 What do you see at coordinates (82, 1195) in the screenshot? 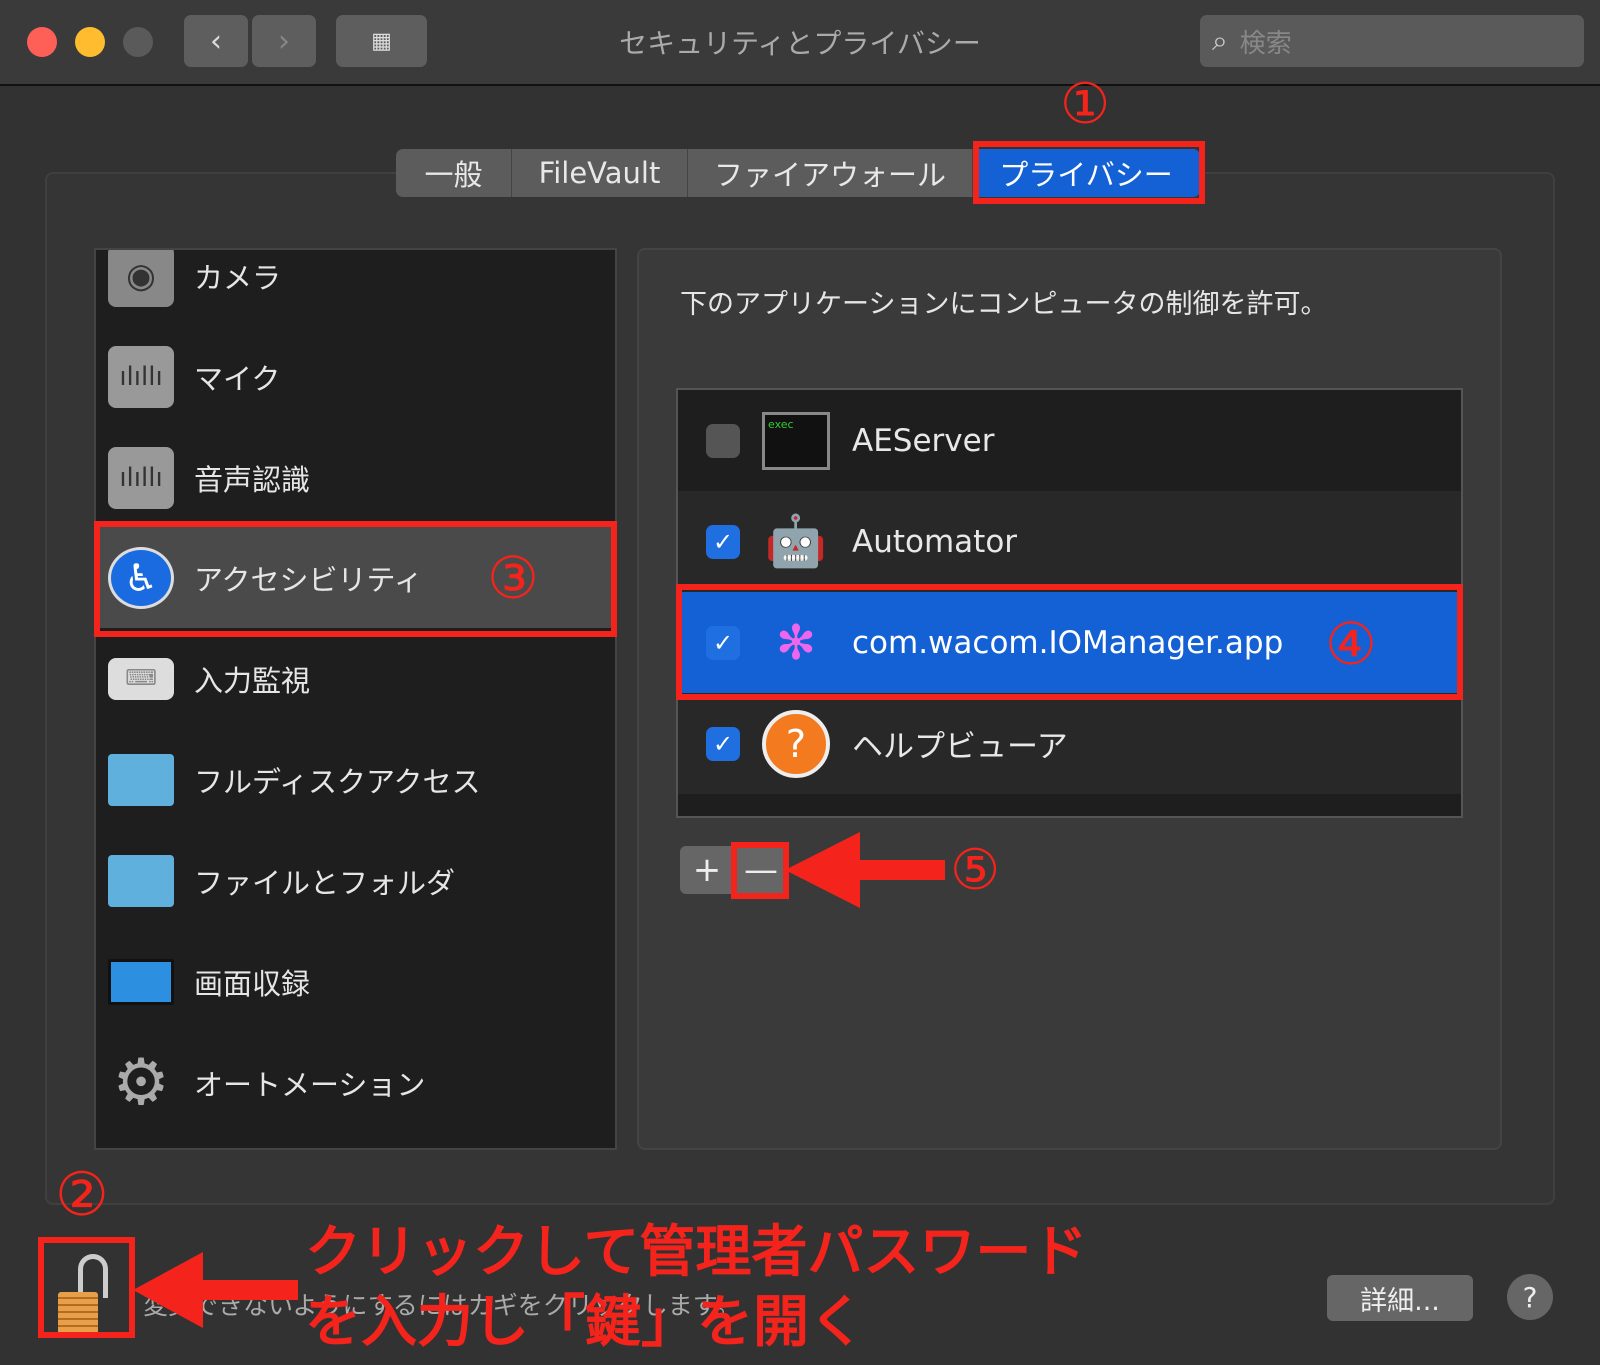
I see `annotation-2: ②` at bounding box center [82, 1195].